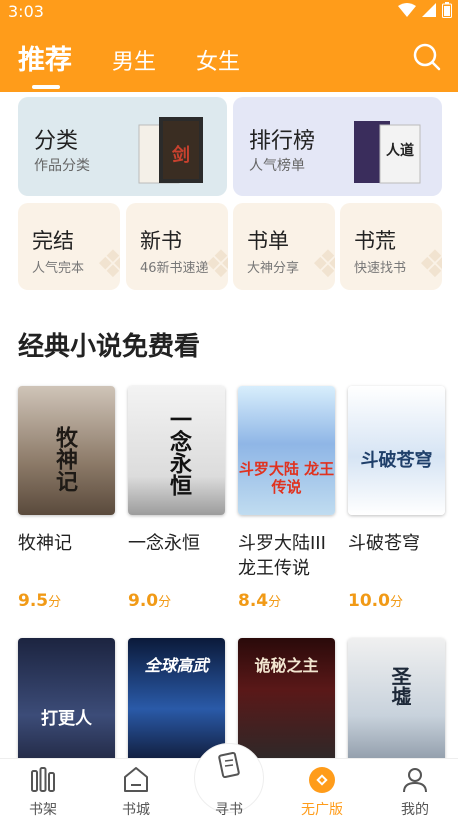 This screenshot has height=820, width=458. Describe the element at coordinates (375, 601) in the screenshot. I see `book-score: 10.0分` at that location.